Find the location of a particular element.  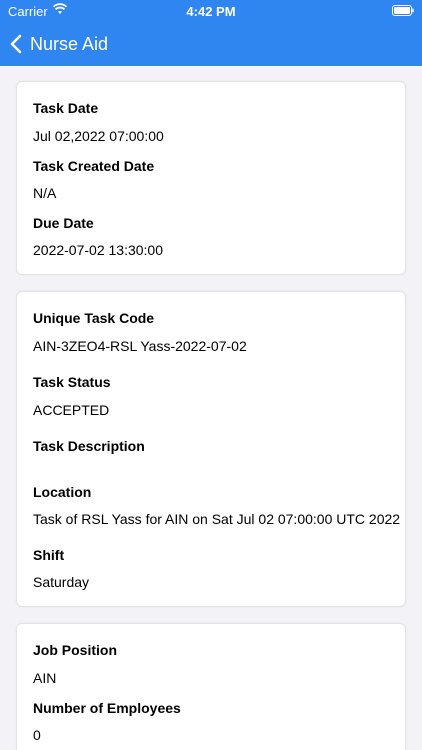

due-date-value: 2022-07-02 13:30:00 is located at coordinates (98, 250).